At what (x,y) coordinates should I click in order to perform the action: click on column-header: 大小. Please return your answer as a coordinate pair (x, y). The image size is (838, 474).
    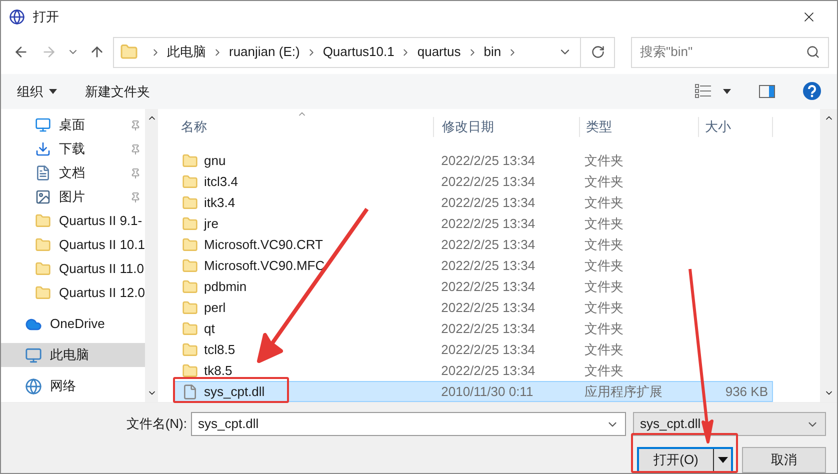
    Looking at the image, I should click on (735, 127).